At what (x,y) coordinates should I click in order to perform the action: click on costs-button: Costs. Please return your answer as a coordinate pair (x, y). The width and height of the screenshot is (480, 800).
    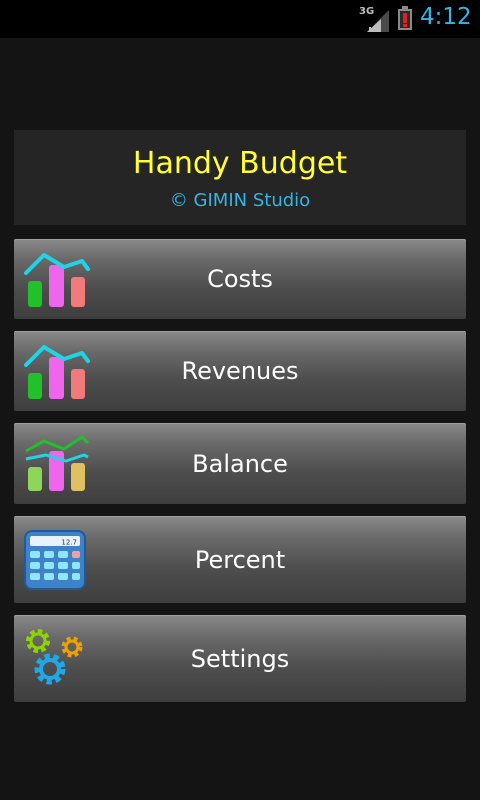
    Looking at the image, I should click on (240, 279).